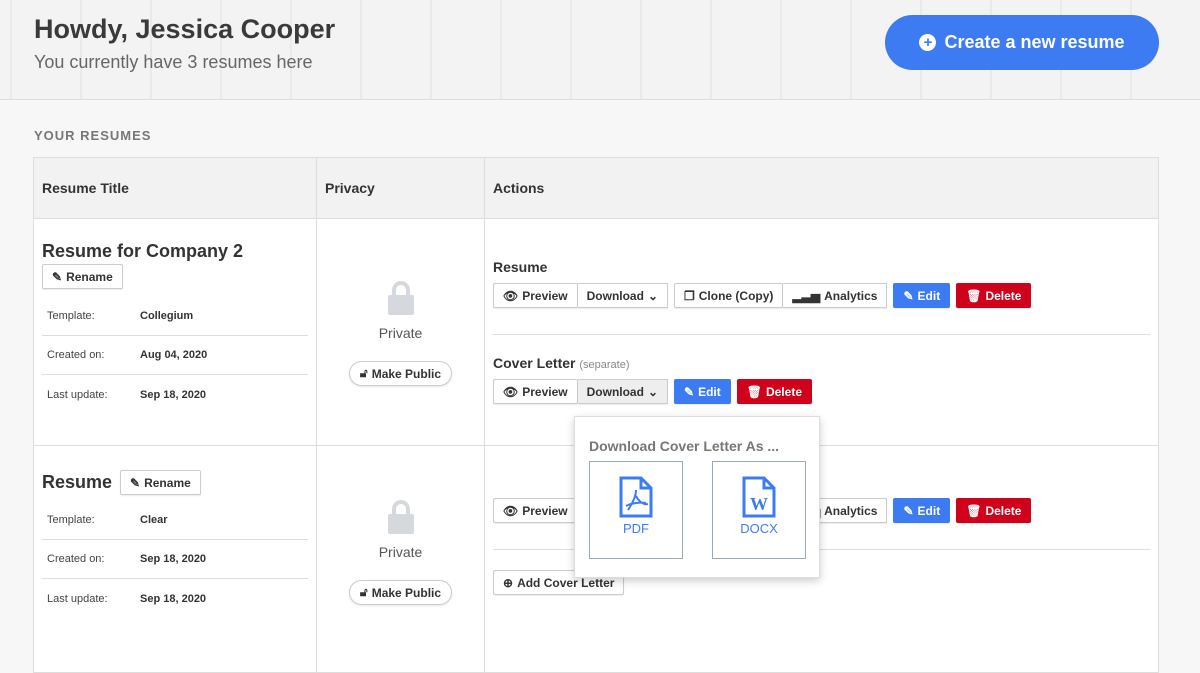 The image size is (1200, 673). What do you see at coordinates (636, 528) in the screenshot?
I see `pdf-label: PDF` at bounding box center [636, 528].